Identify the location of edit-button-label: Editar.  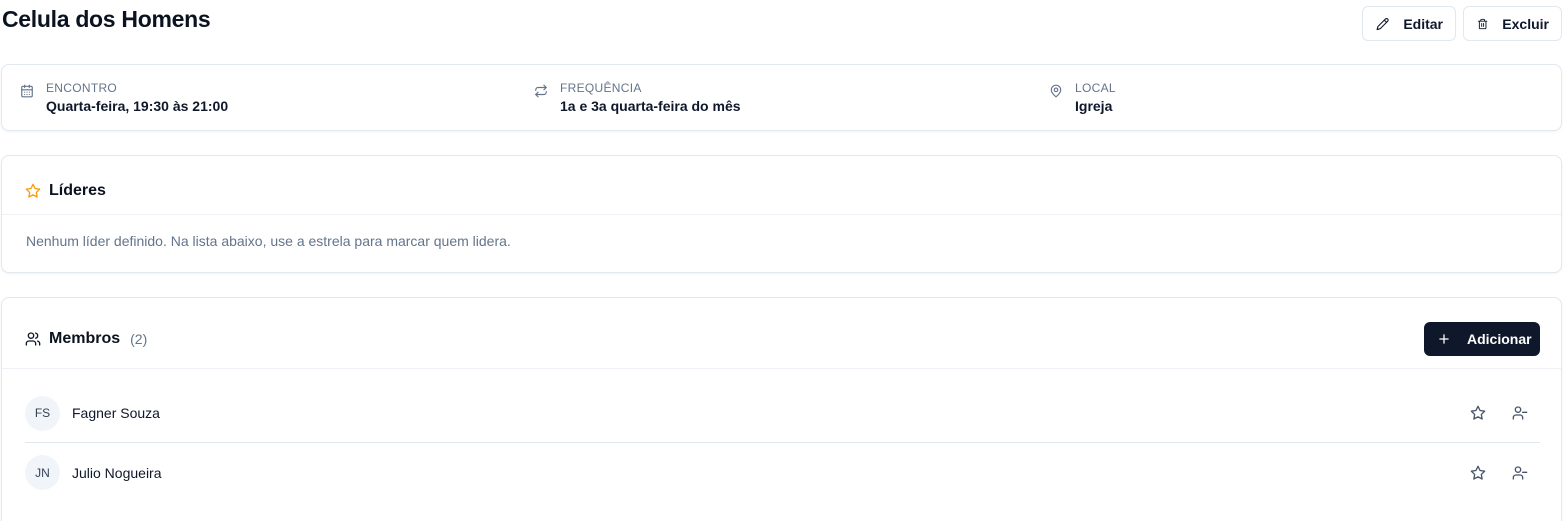
(1423, 23).